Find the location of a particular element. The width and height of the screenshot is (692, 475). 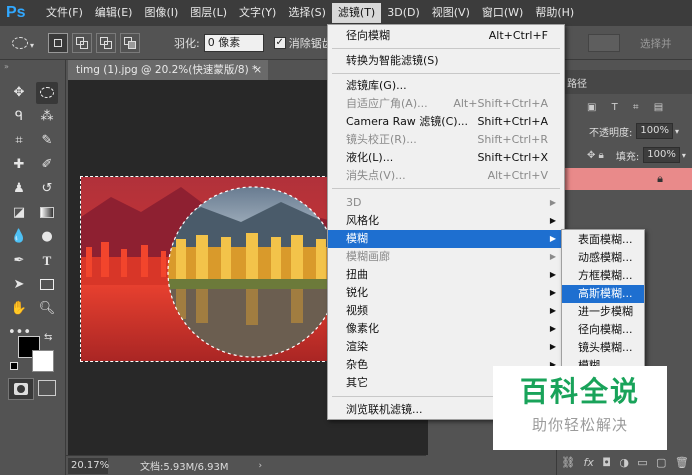

item-label: 风格化 is located at coordinates (362, 220).